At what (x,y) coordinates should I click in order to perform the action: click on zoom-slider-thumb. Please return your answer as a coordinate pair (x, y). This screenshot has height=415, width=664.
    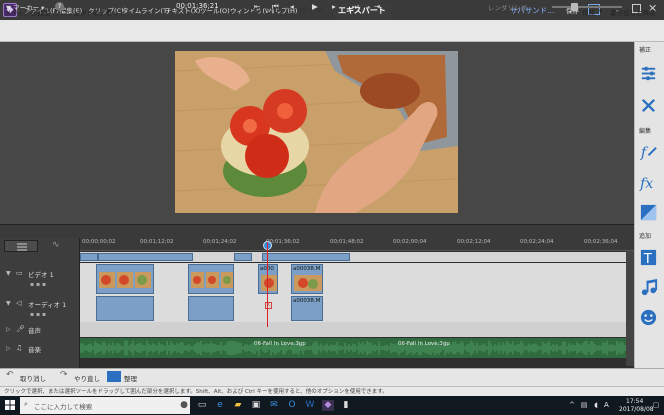
    Looking at the image, I should click on (574, 7).